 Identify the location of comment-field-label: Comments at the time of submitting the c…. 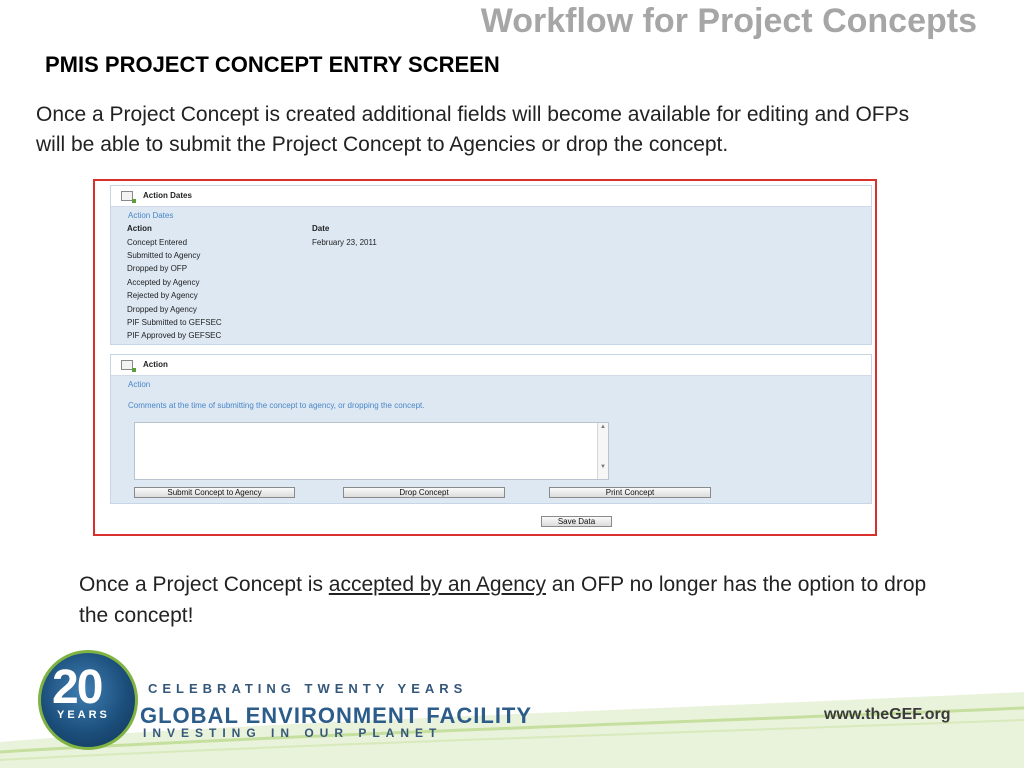
(276, 405).